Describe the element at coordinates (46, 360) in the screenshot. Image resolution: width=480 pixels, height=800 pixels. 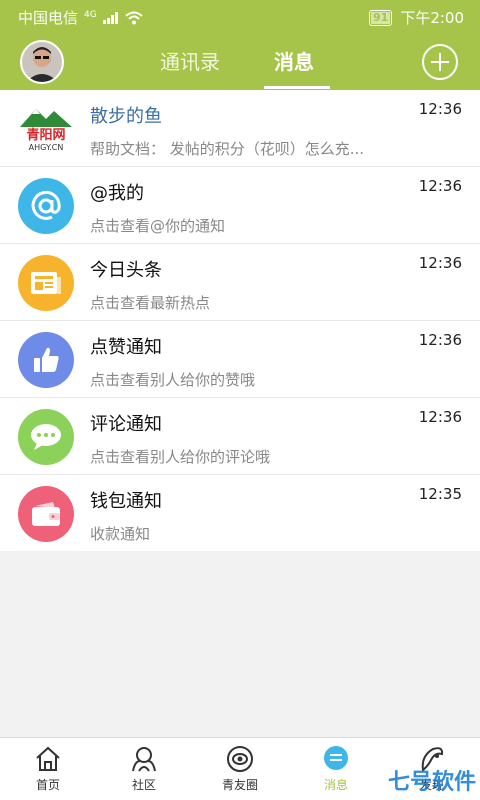
I see `thumbs-up-icon` at that location.